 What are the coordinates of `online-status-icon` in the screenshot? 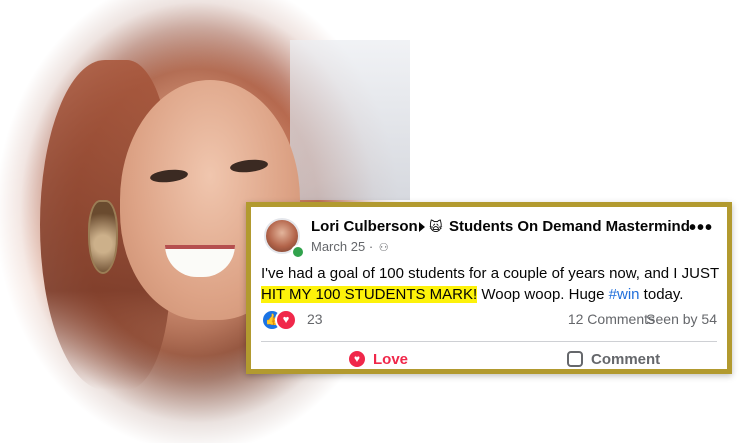 It's located at (298, 252).